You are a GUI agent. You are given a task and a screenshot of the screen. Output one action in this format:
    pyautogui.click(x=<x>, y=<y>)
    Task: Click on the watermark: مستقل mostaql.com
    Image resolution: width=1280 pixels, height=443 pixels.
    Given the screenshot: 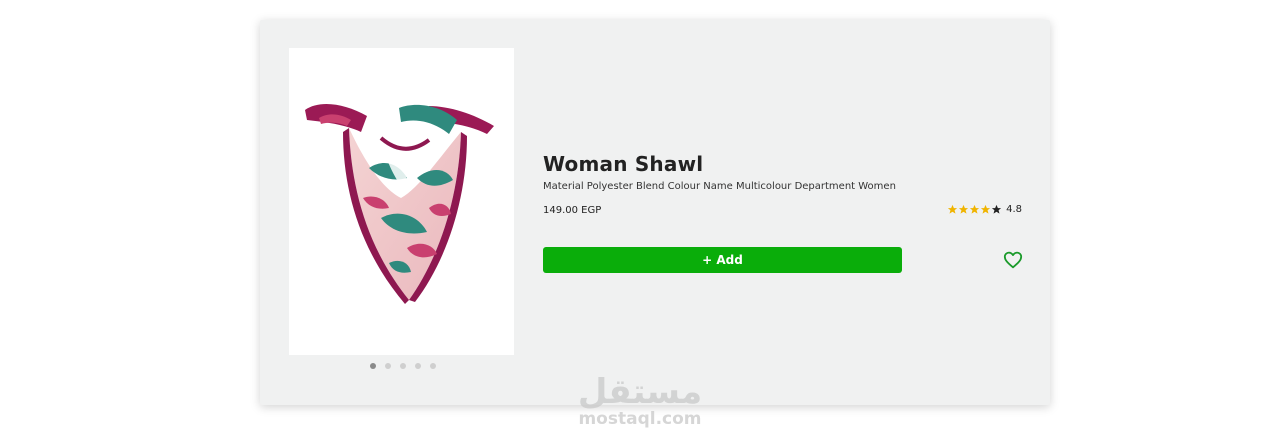 What is the action you would take?
    pyautogui.click(x=640, y=402)
    